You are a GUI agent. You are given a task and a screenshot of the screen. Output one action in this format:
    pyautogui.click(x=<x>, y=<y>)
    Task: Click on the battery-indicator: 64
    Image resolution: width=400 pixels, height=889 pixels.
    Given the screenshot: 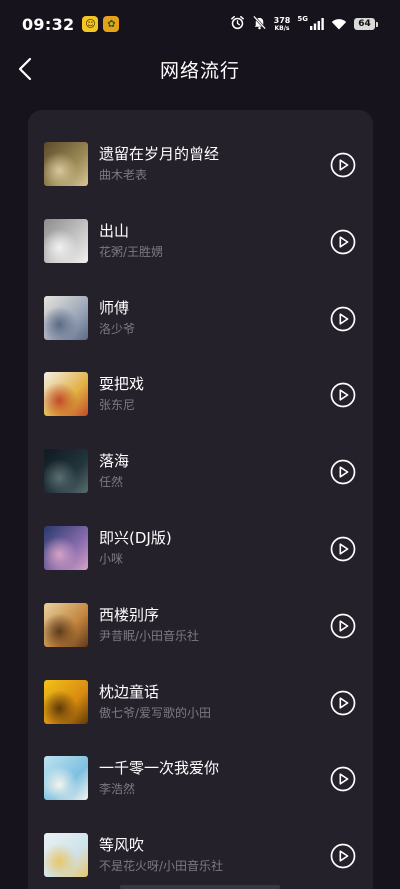 What is the action you would take?
    pyautogui.click(x=366, y=24)
    